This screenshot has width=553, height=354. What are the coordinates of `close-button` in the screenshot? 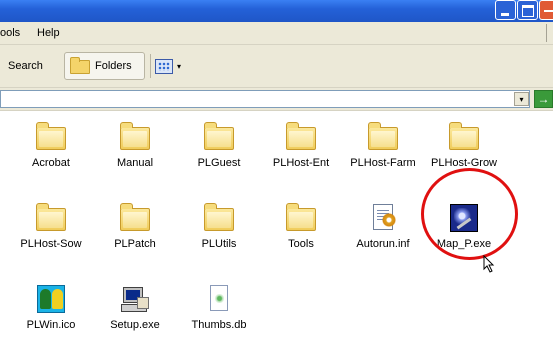 It's located at (546, 10).